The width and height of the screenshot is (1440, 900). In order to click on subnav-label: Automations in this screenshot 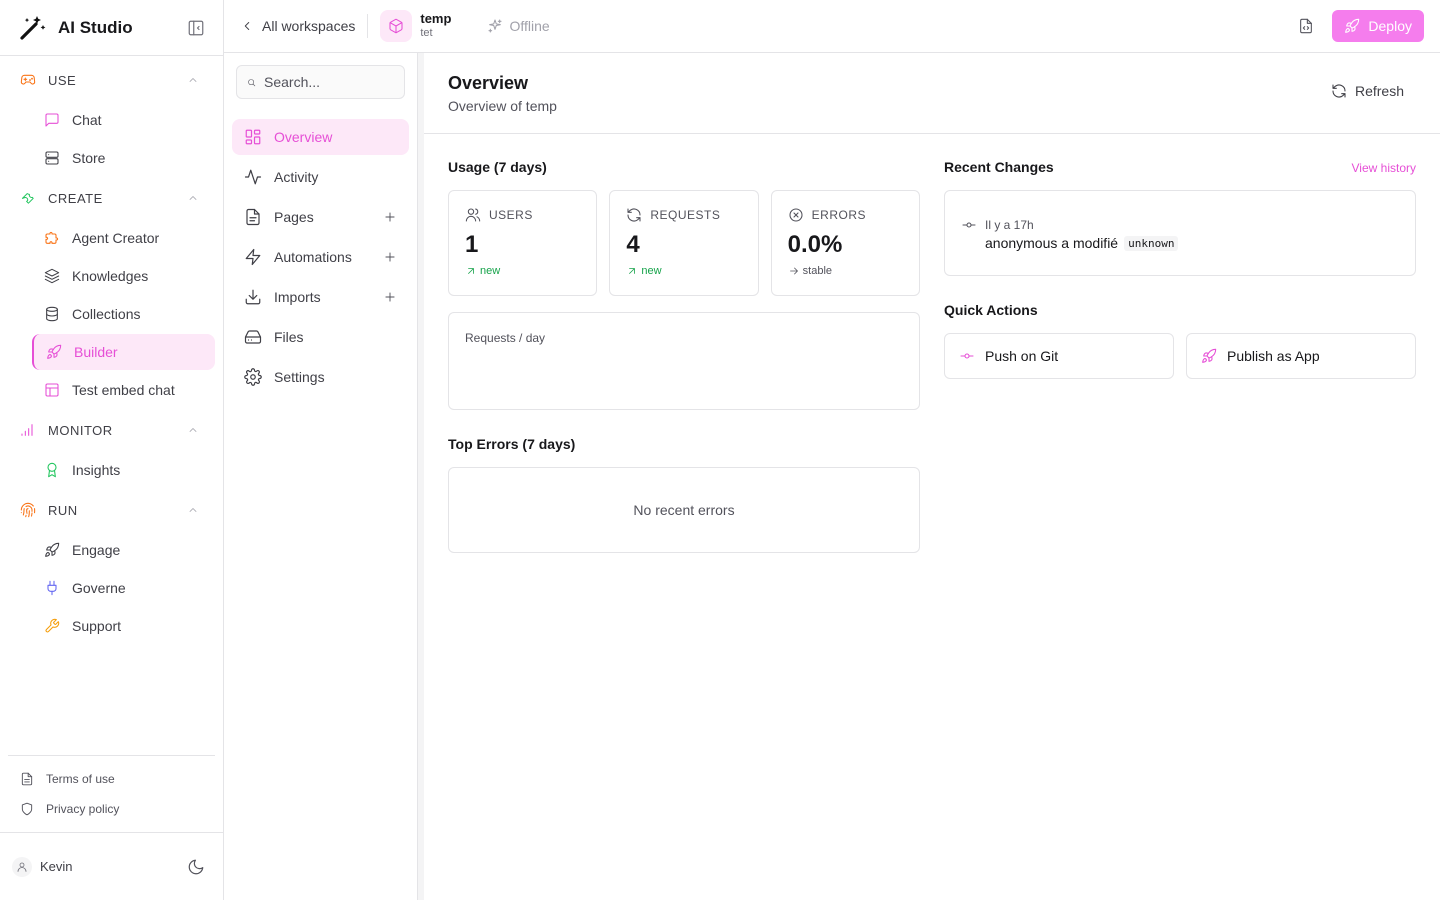, I will do `click(313, 257)`.